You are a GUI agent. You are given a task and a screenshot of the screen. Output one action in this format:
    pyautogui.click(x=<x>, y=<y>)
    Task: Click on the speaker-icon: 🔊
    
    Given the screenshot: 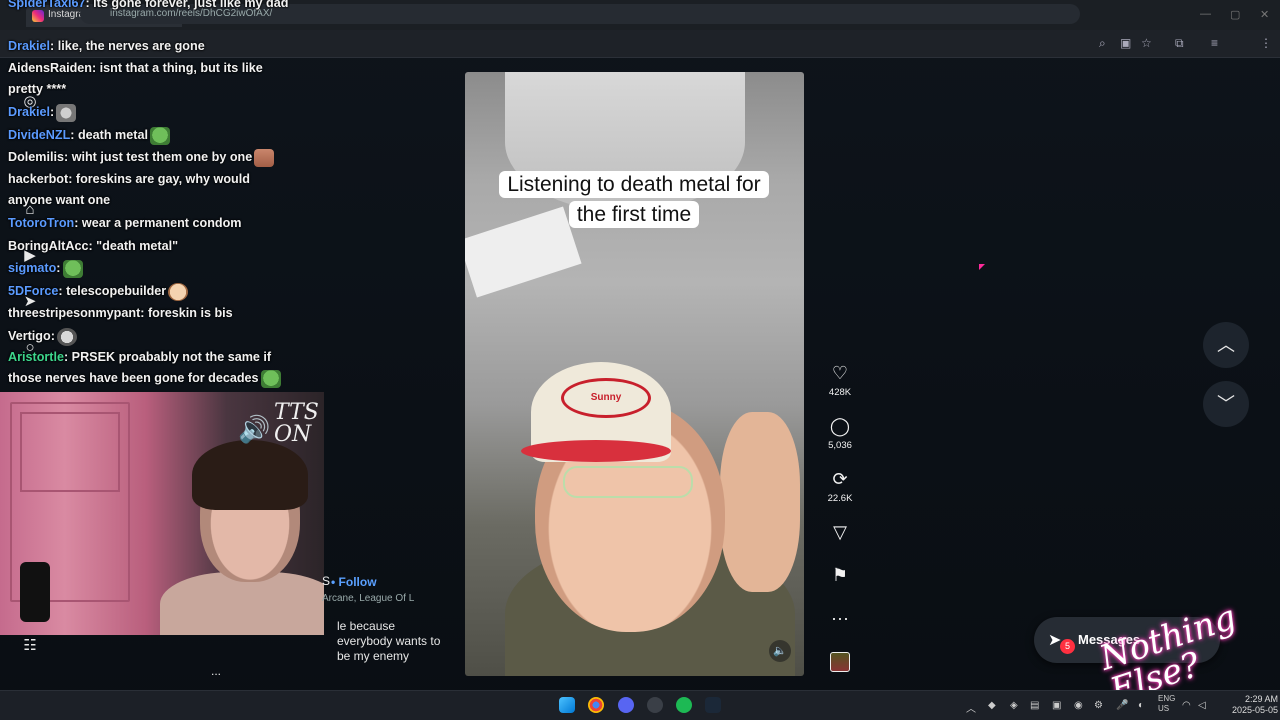 What is the action you would take?
    pyautogui.click(x=254, y=429)
    